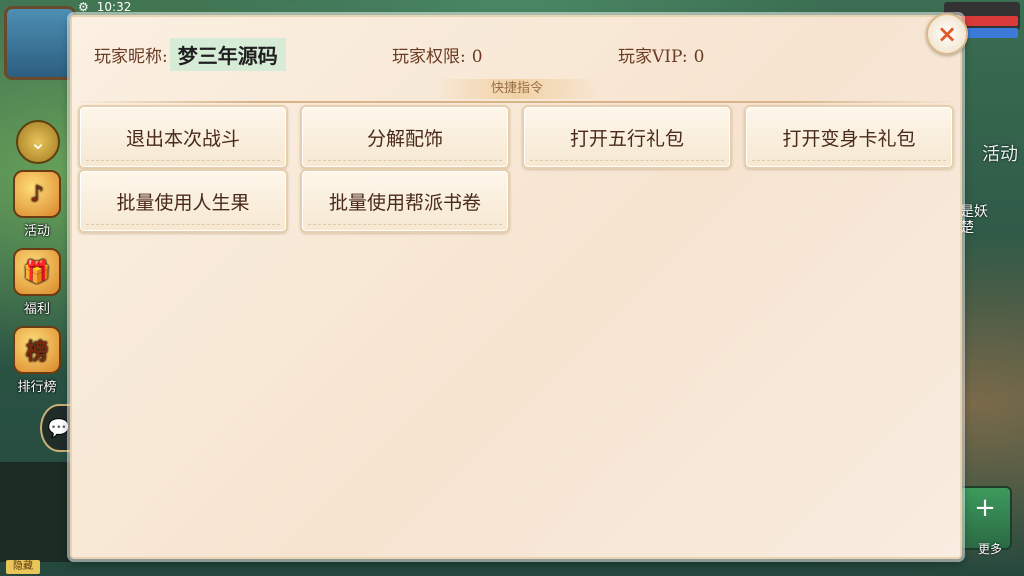  I want to click on welfare-button: 🎁 福利, so click(37, 282).